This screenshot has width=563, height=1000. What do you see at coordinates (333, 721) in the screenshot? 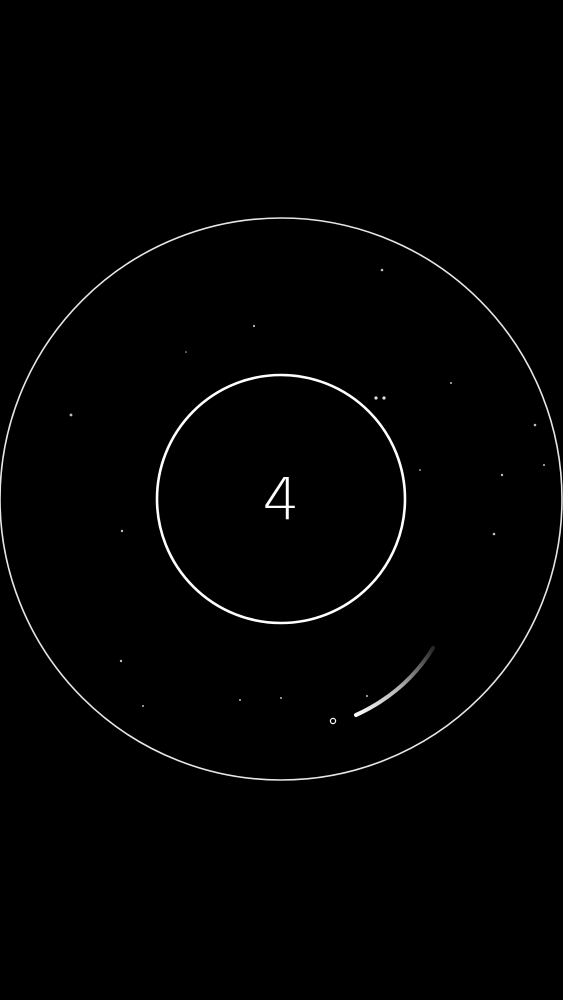
I see `player-orb` at bounding box center [333, 721].